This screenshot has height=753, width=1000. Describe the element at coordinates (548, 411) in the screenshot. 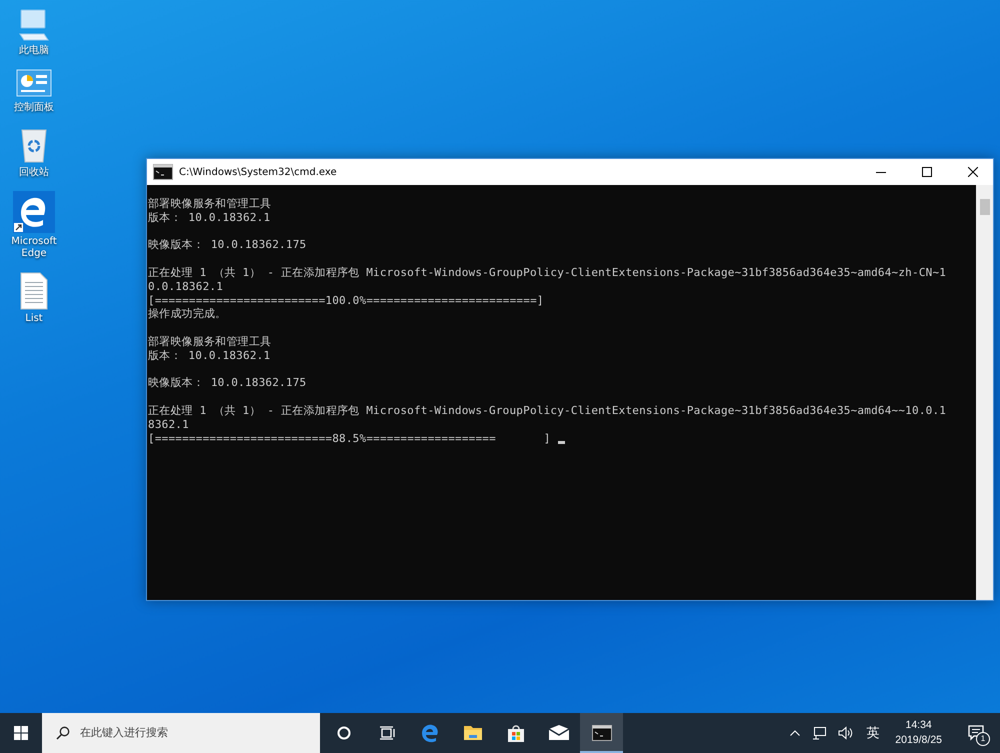

I see `console-line: 正在处理 1 （共 1） - 正在添加程序包 Microsoft-Windows-GroupPolicy-ClientExtensions-Package~31bf3856ad364e35~amd64~~10.0.1` at that location.